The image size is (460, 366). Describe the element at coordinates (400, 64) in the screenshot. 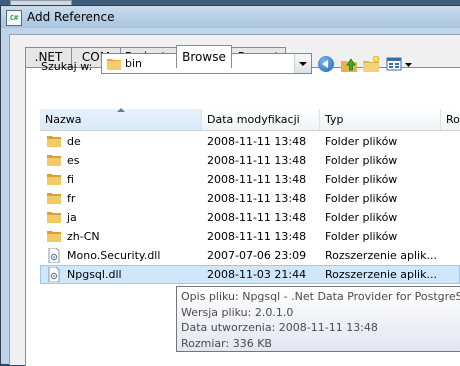

I see `views-menu-icon` at that location.